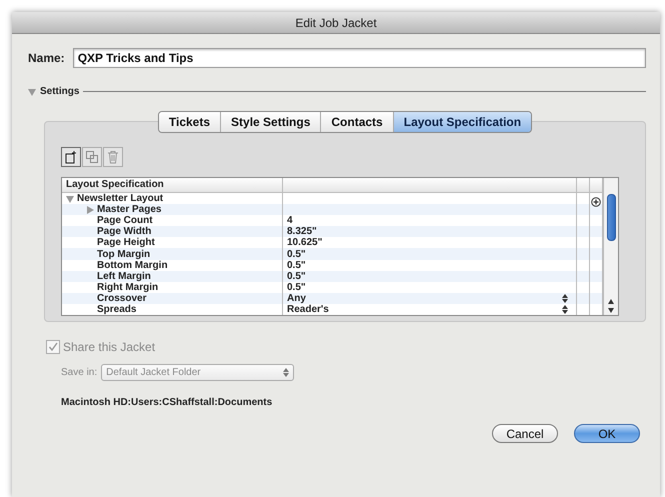 The width and height of the screenshot is (665, 497). Describe the element at coordinates (607, 433) in the screenshot. I see `ok-button: OK` at that location.